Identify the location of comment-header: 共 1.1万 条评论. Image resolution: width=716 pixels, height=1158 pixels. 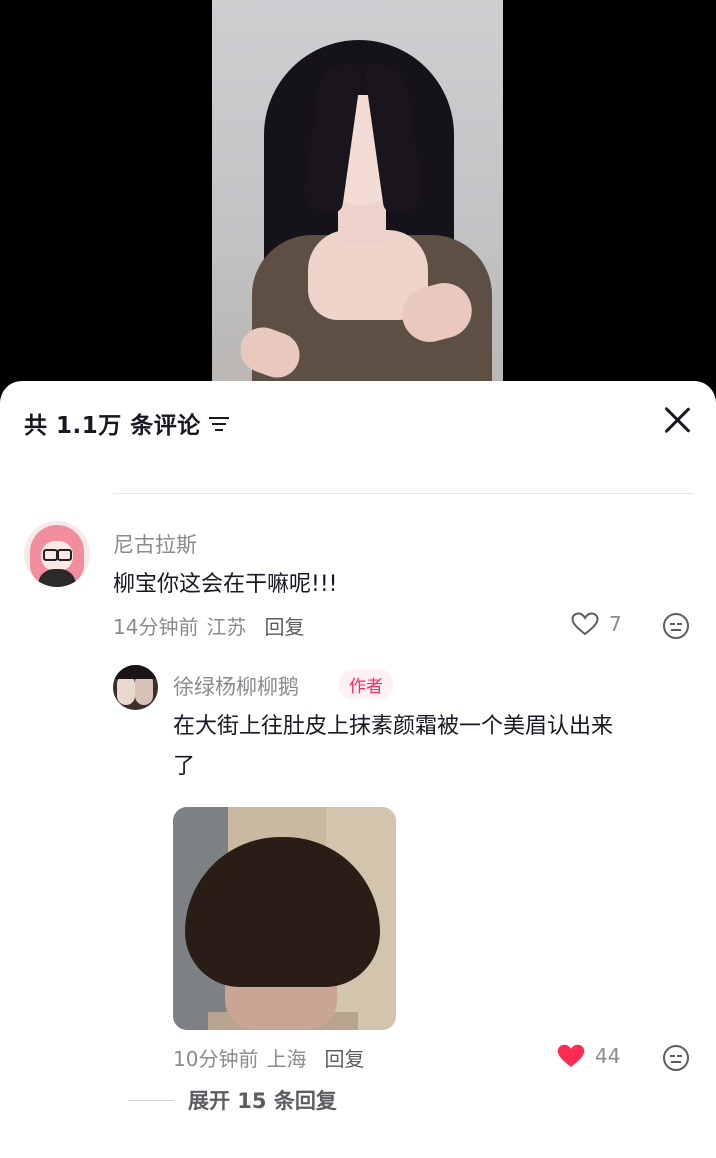
(126, 423).